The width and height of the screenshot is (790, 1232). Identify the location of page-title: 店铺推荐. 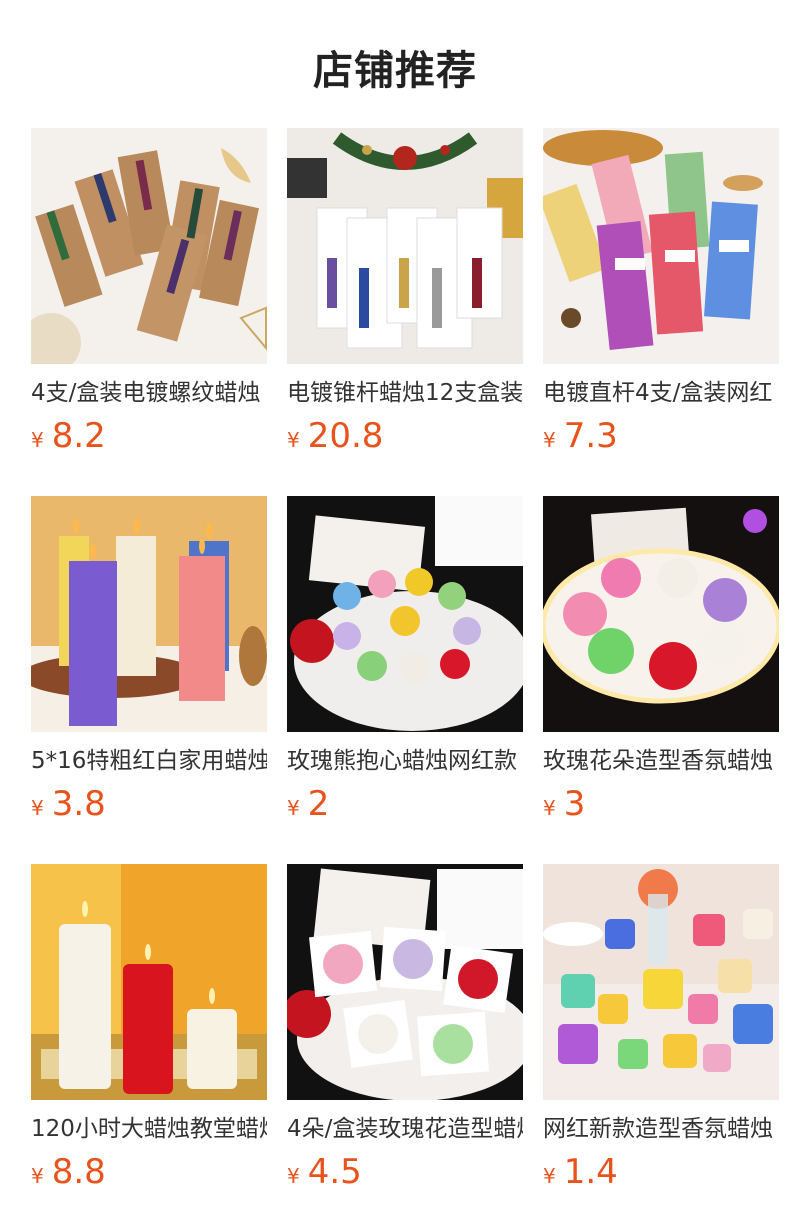
(395, 71).